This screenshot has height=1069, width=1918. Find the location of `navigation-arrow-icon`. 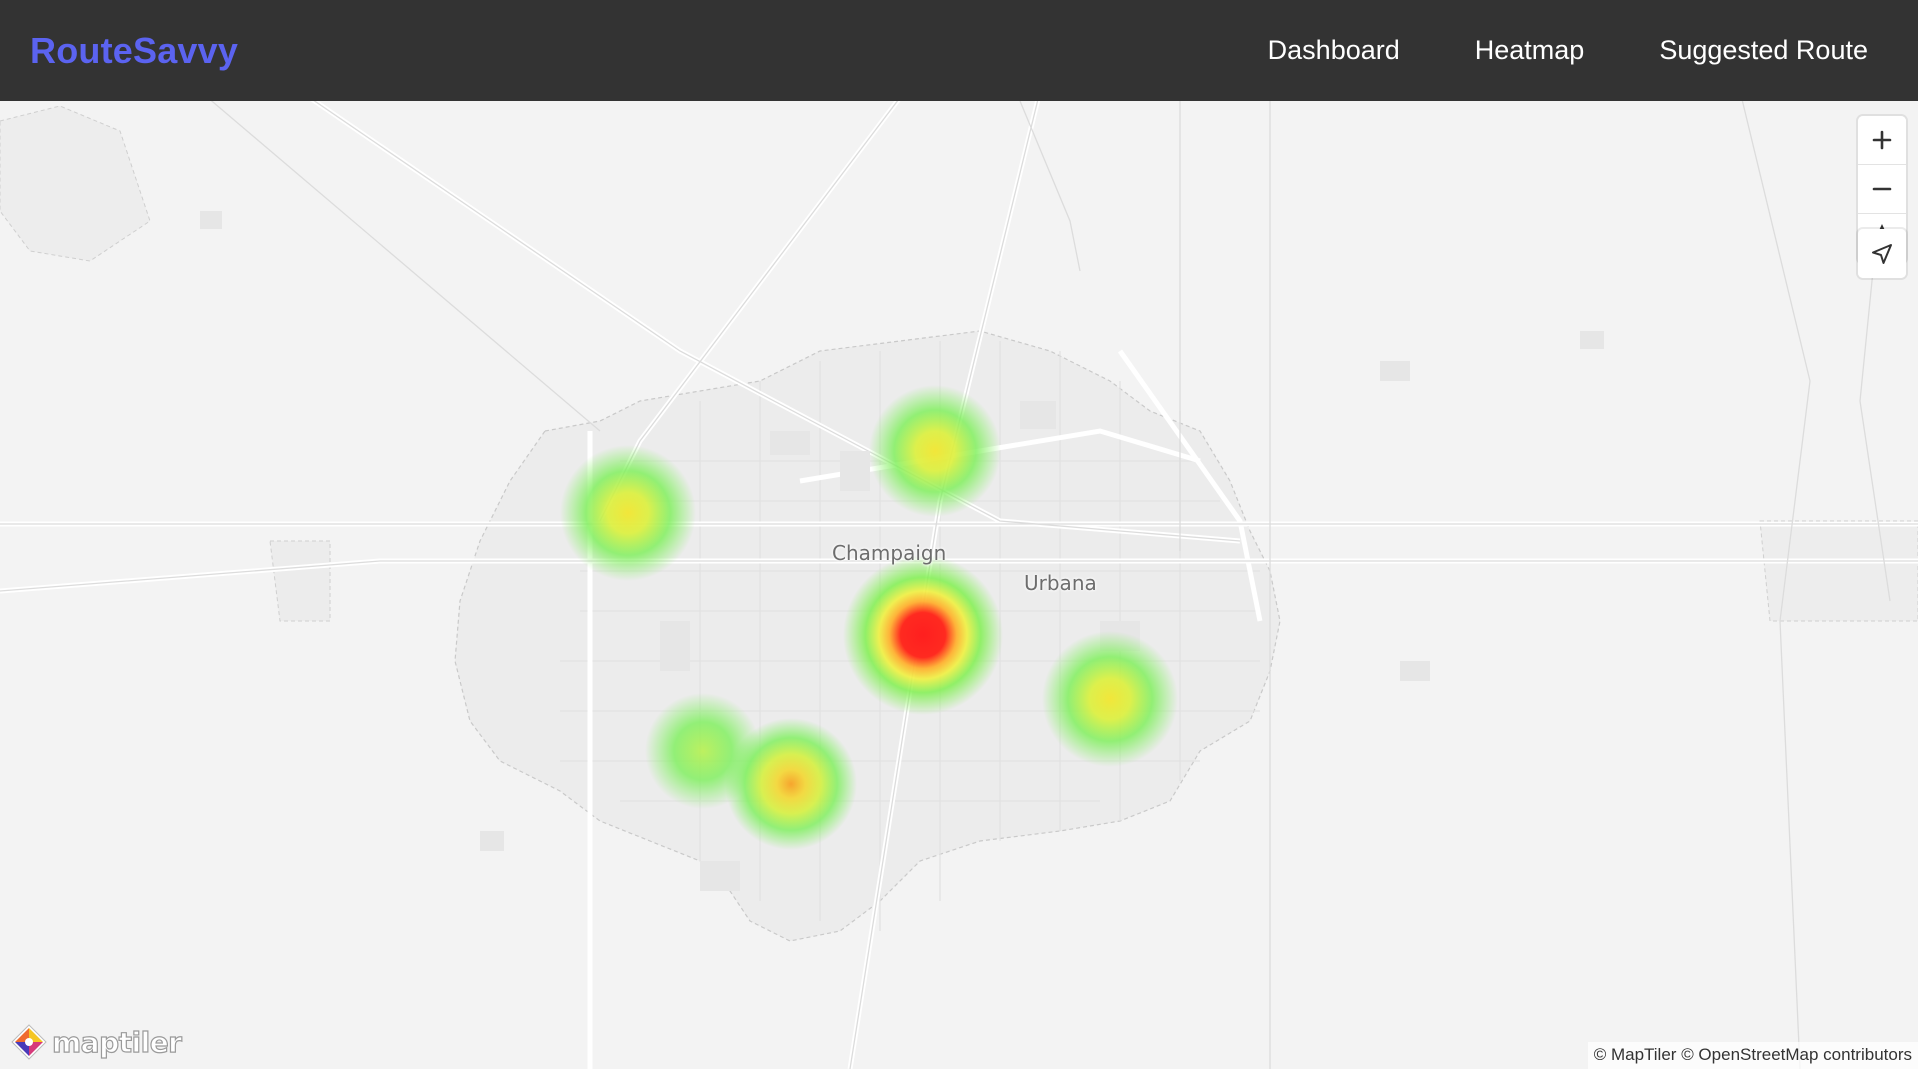

navigation-arrow-icon is located at coordinates (1882, 253).